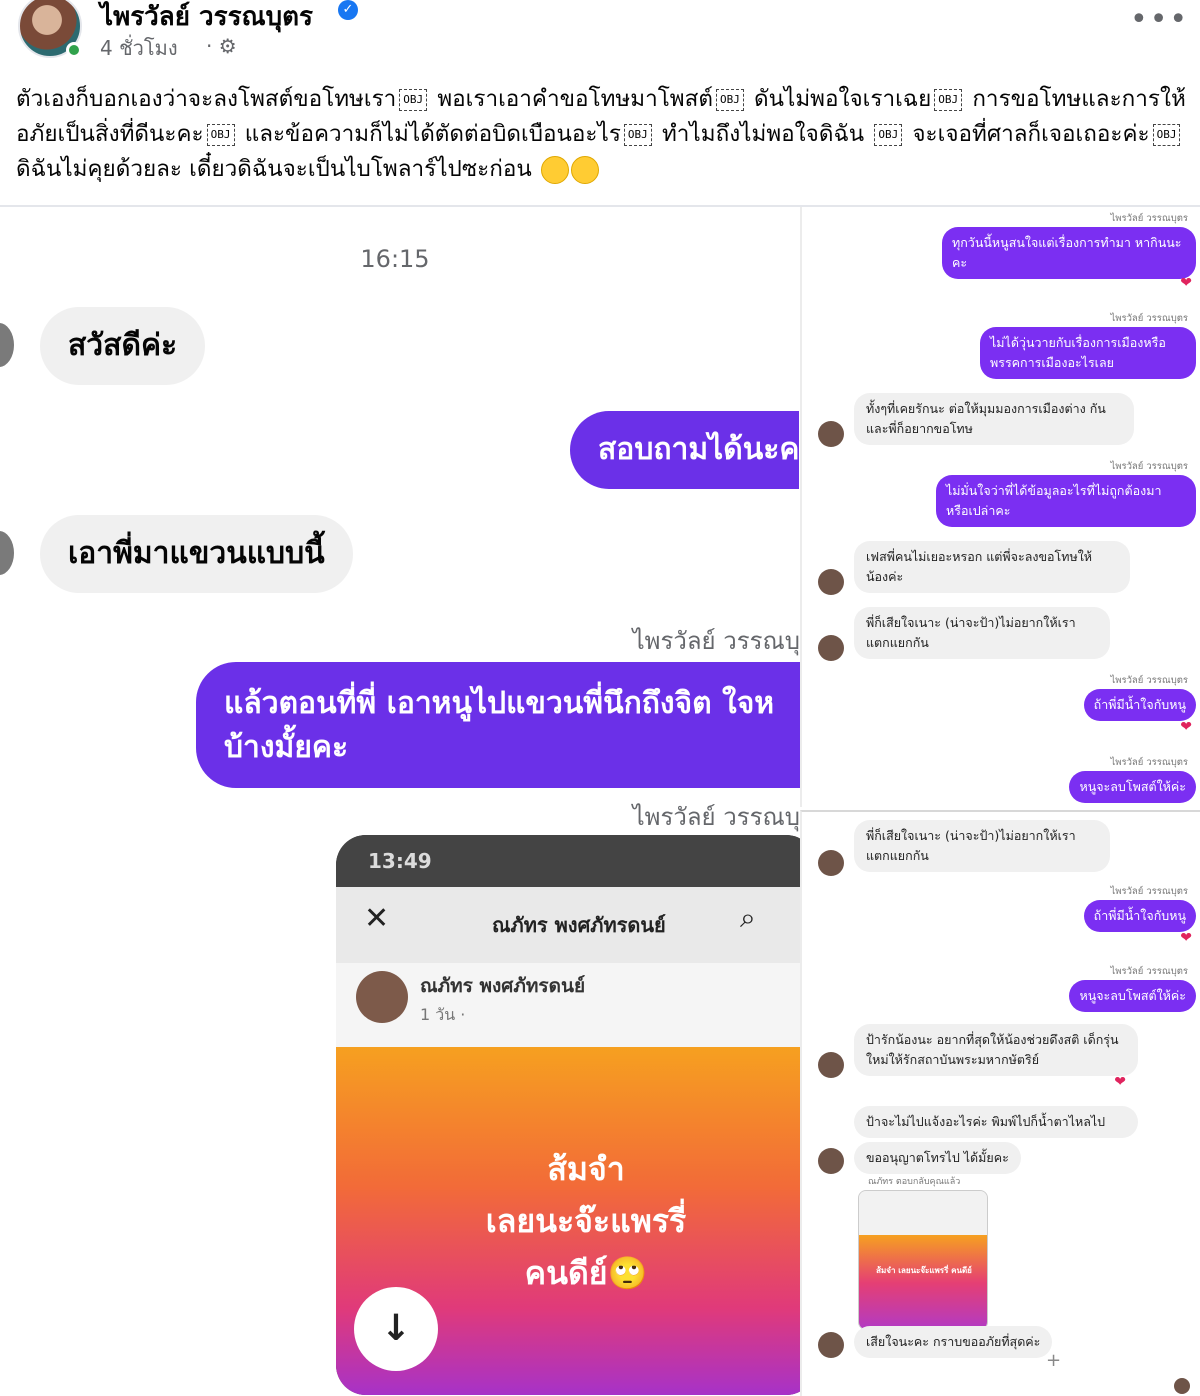 The width and height of the screenshot is (1200, 1396). I want to click on chat-timestamp: 16:15, so click(395, 259).